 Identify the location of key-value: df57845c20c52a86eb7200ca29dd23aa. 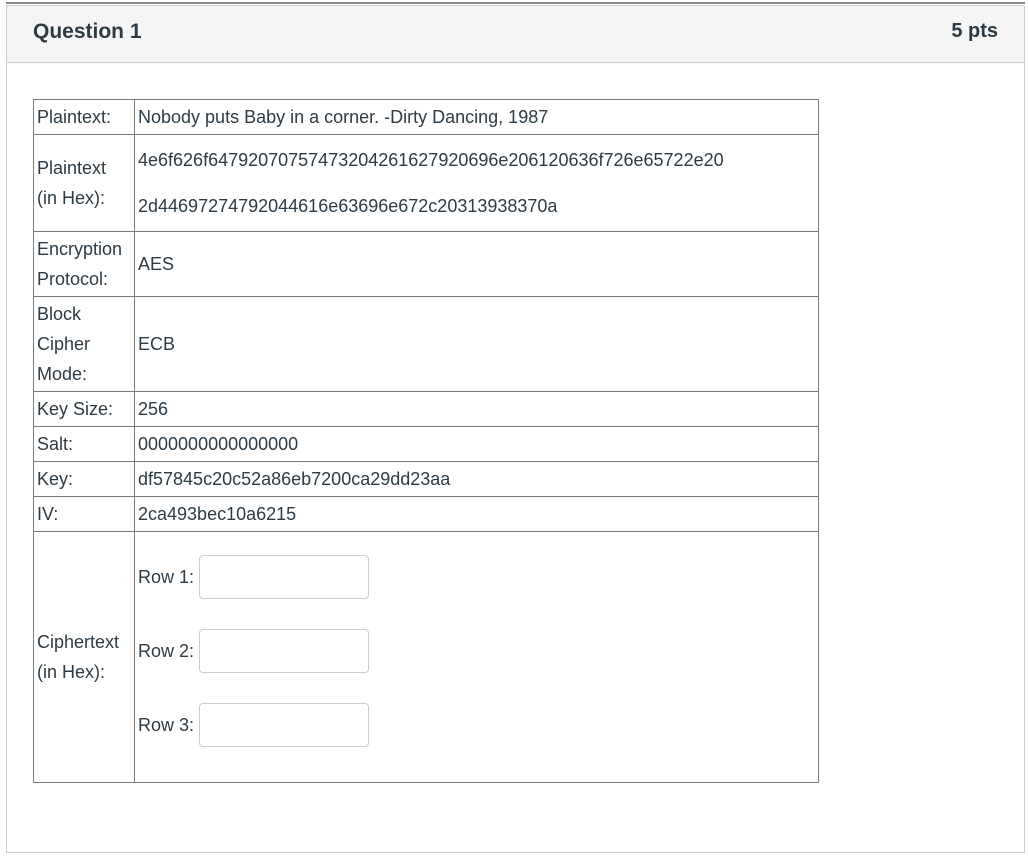
(476, 479).